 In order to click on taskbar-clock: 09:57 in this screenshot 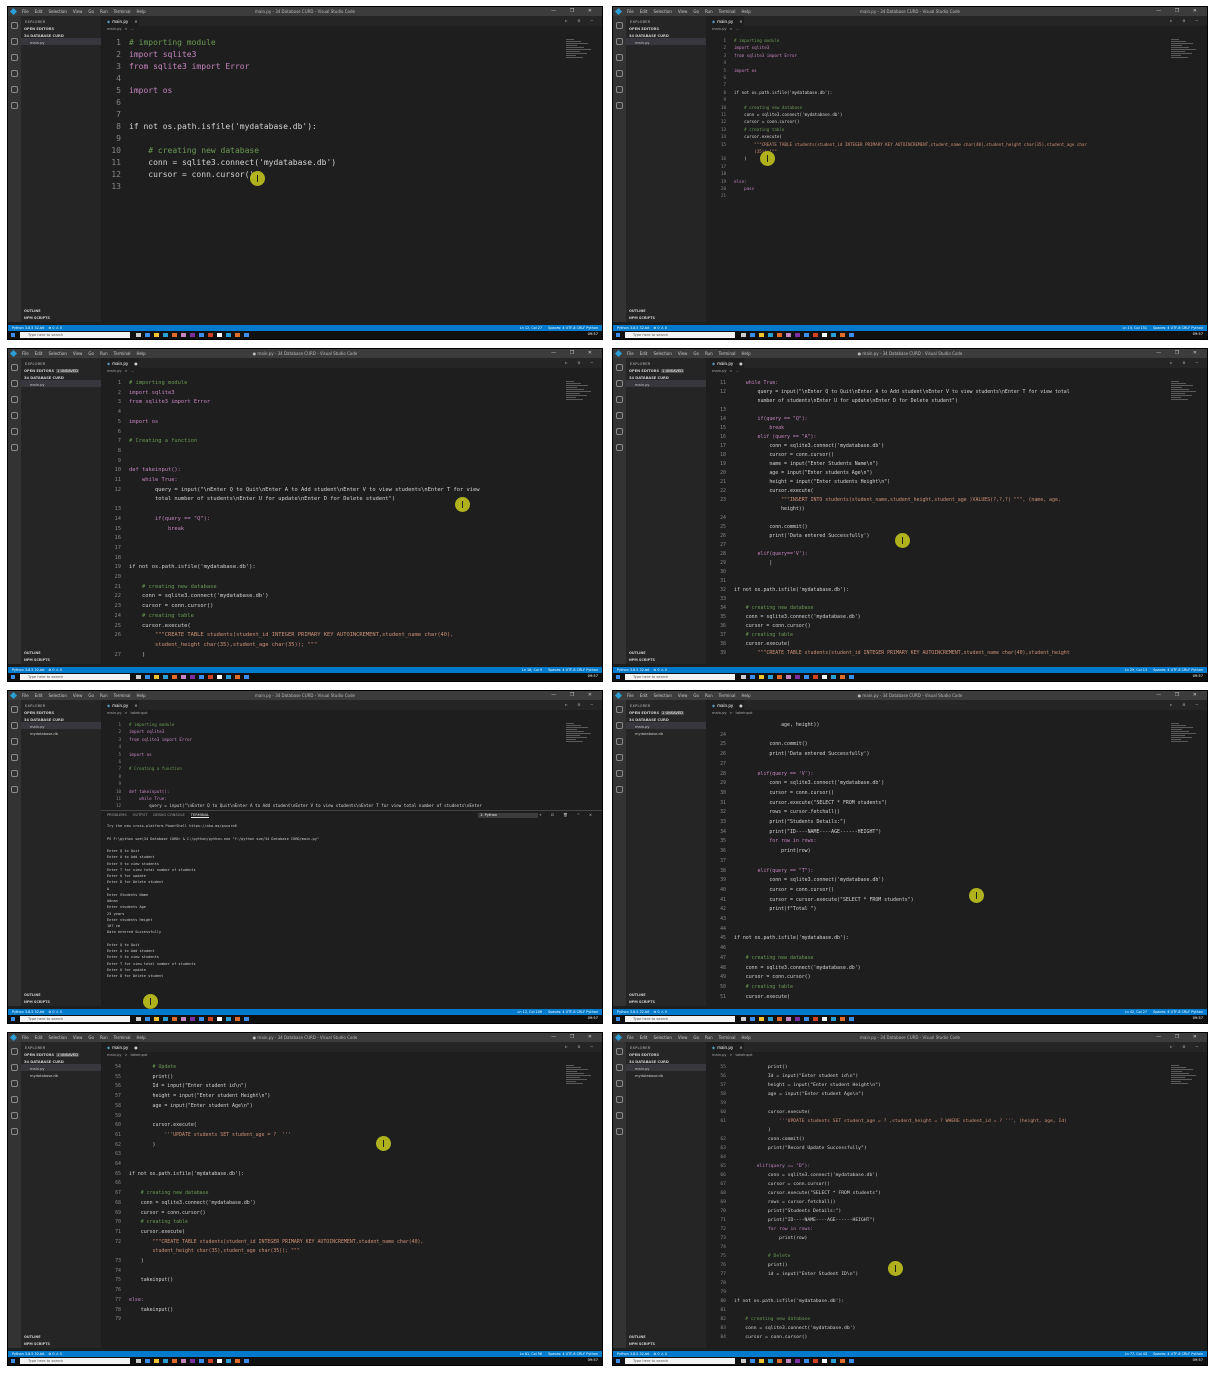, I will do `click(593, 1018)`.